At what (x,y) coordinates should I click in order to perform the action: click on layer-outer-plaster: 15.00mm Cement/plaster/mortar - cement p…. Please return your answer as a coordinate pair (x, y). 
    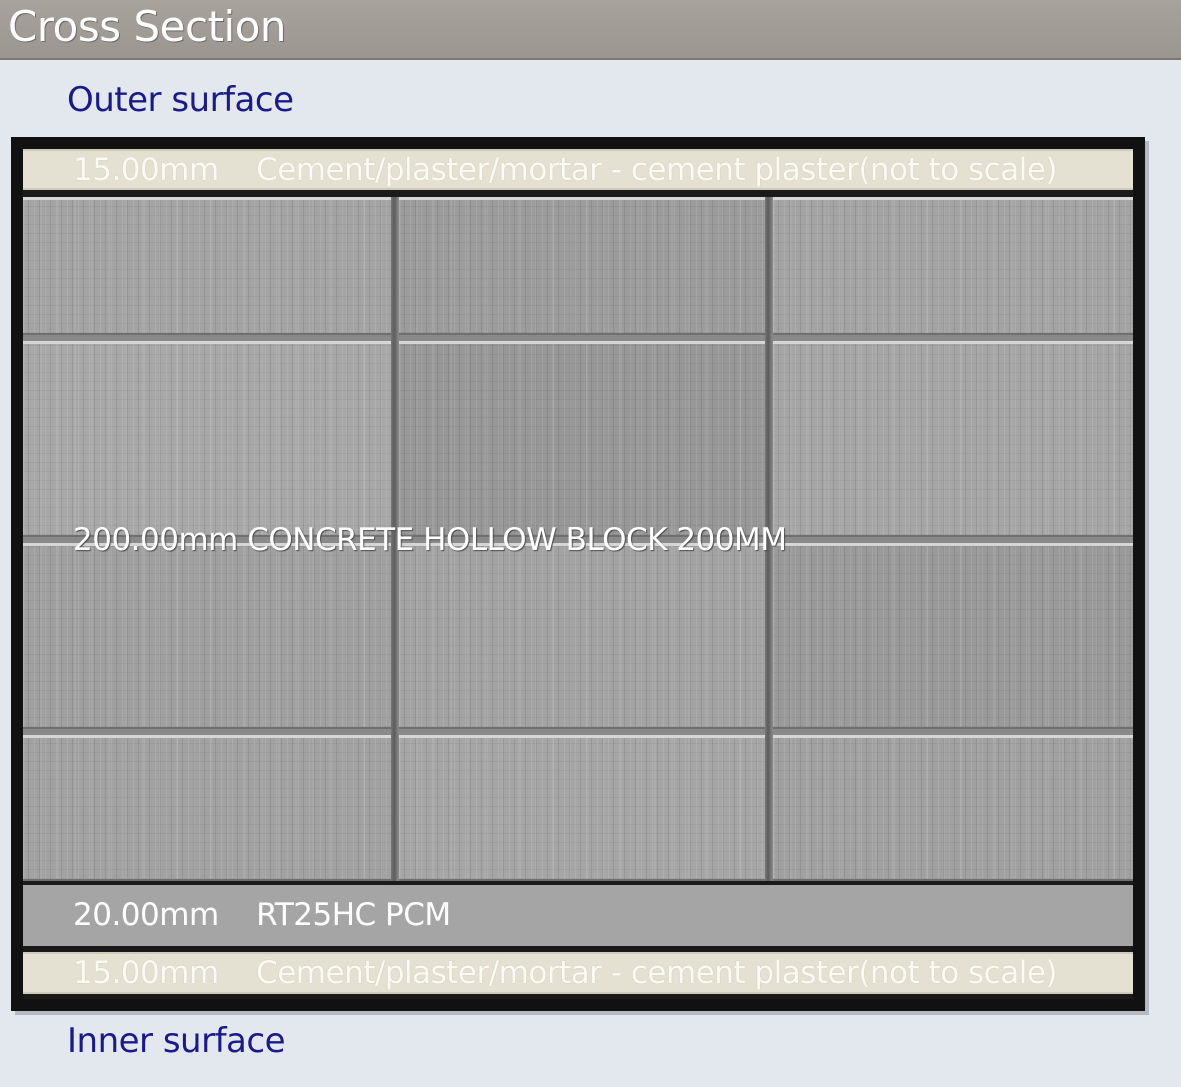
    Looking at the image, I should click on (578, 169).